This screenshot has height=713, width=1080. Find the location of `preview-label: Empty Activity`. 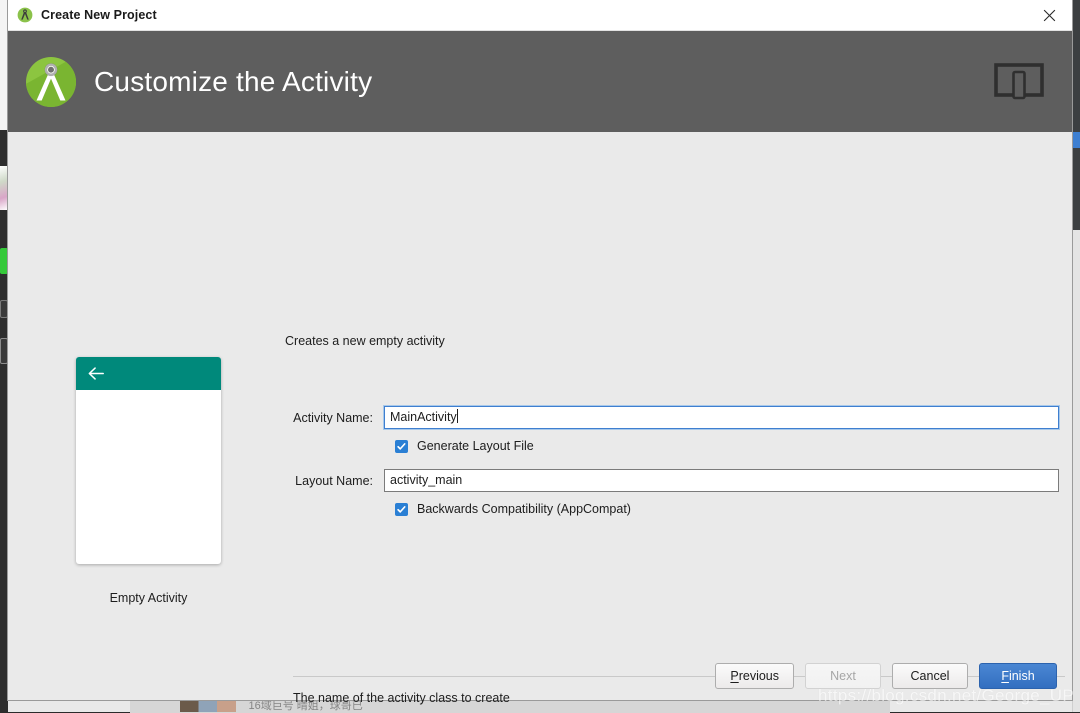

preview-label: Empty Activity is located at coordinates (148, 598).